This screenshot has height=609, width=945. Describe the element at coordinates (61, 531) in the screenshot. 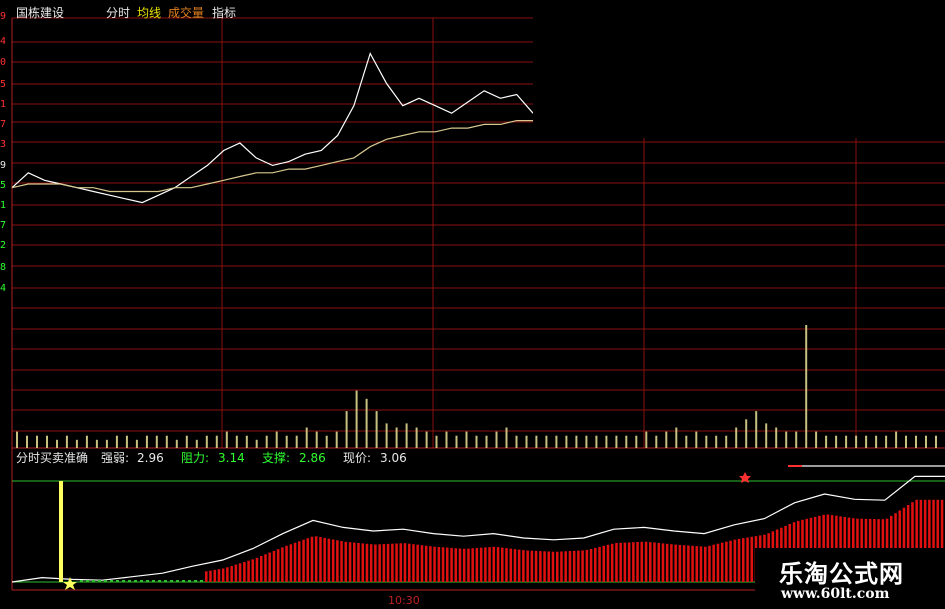

I see `buy-signal-bar` at that location.